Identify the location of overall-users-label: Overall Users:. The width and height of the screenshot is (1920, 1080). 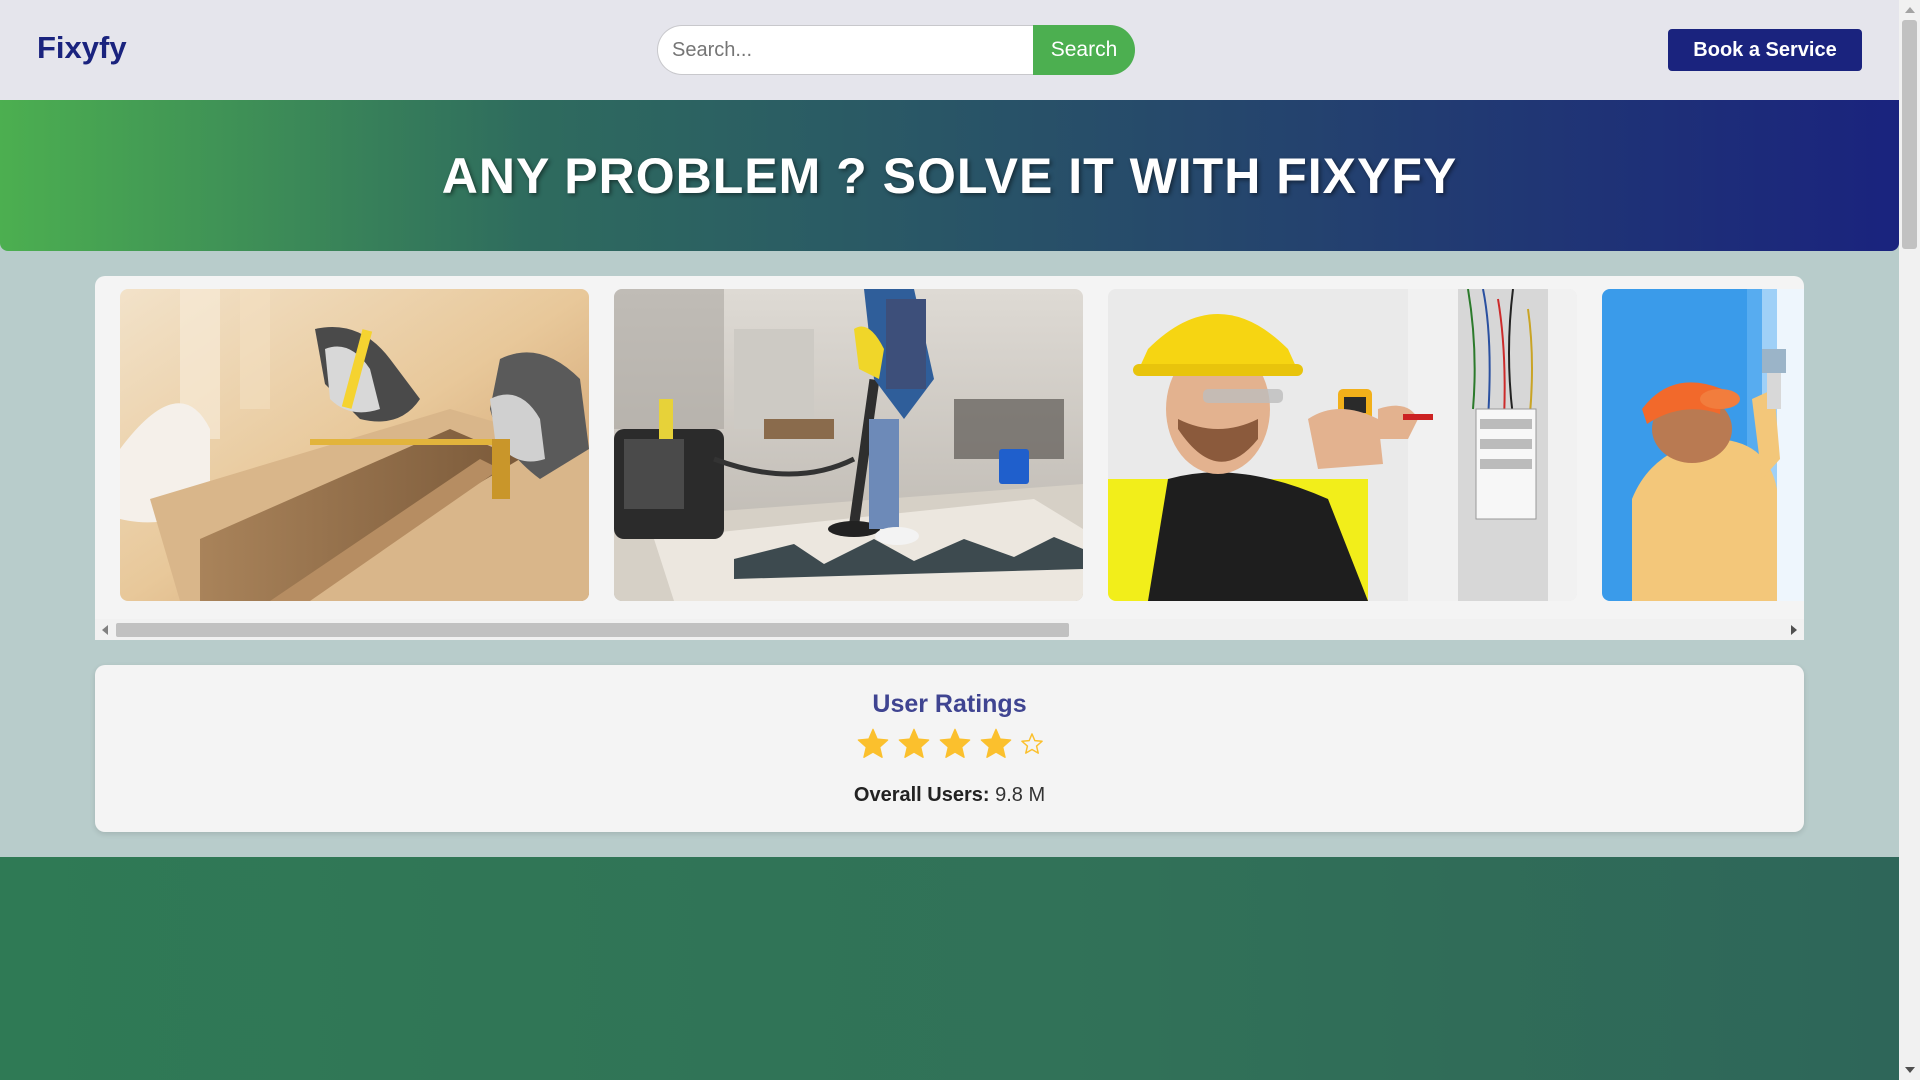
(921, 795).